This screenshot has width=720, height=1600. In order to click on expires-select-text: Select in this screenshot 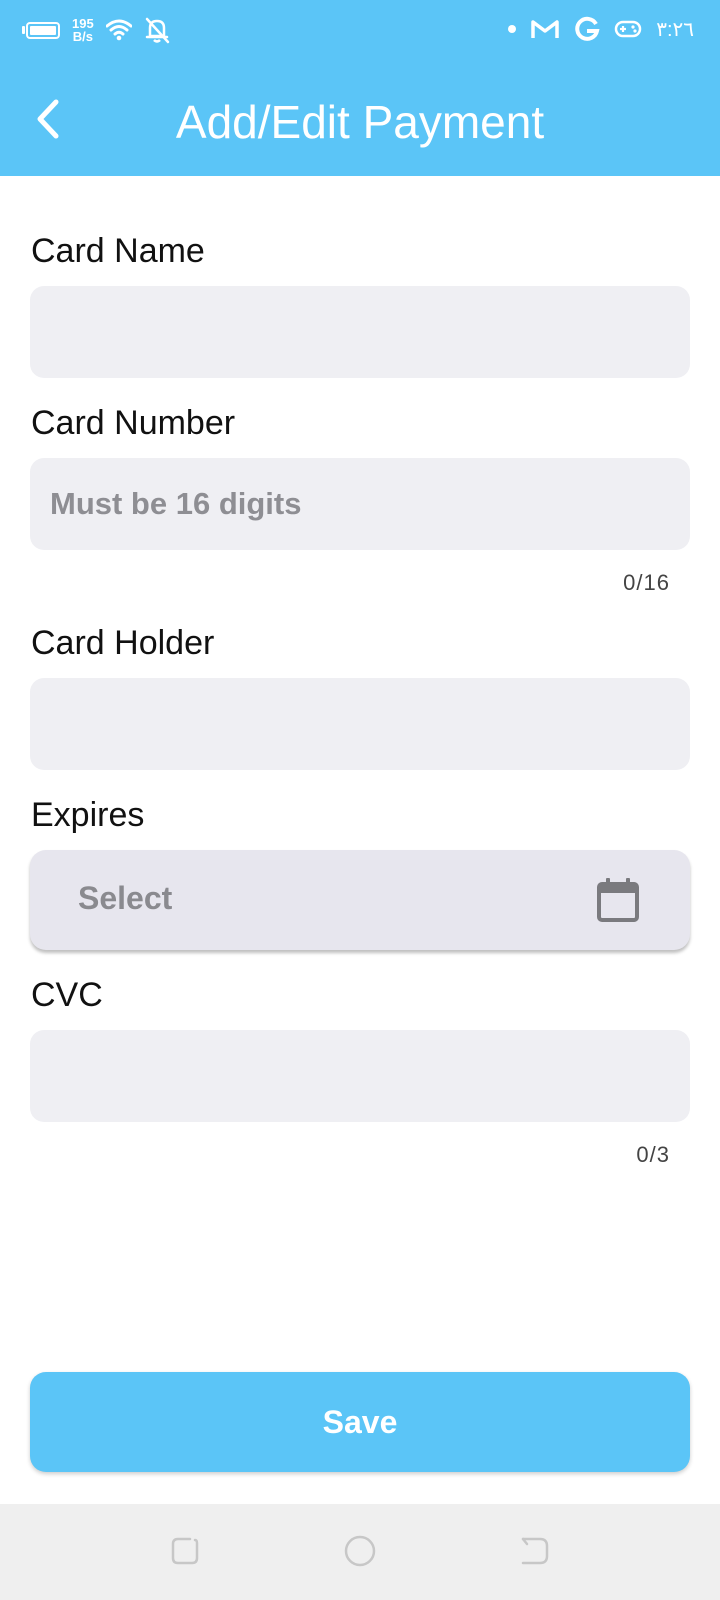, I will do `click(125, 898)`.